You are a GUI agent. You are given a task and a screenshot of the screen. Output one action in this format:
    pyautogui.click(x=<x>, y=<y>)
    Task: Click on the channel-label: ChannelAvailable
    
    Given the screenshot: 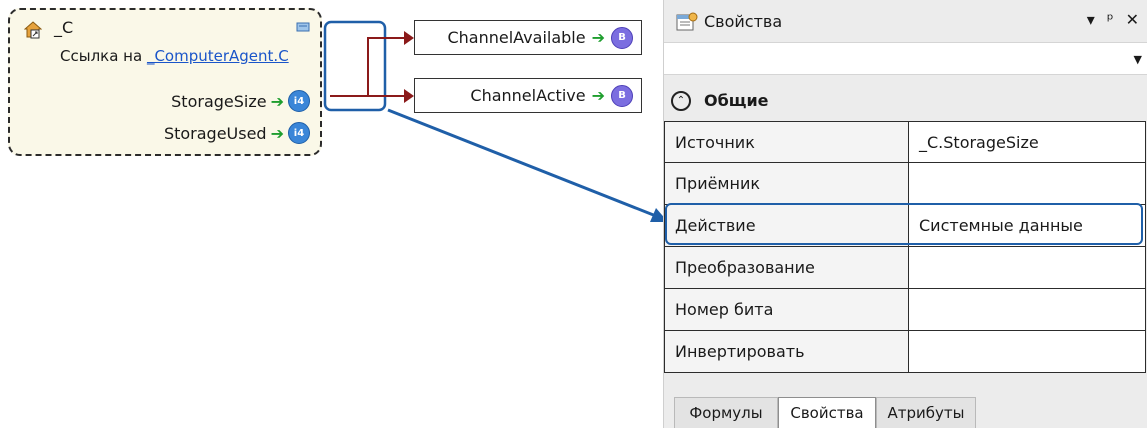 What is the action you would take?
    pyautogui.click(x=516, y=37)
    